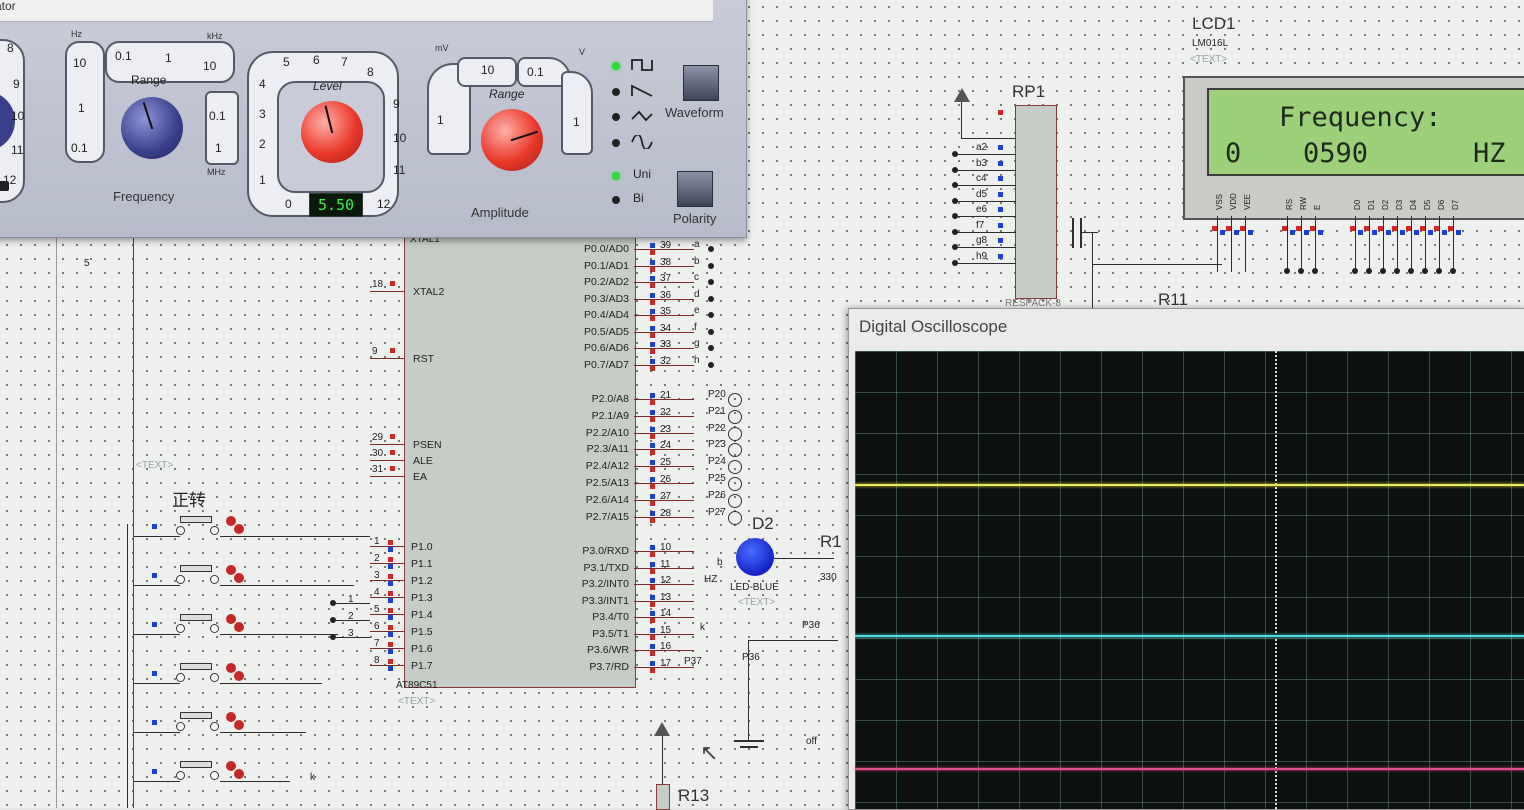 Image resolution: width=1524 pixels, height=810 pixels. What do you see at coordinates (396, 104) in the screenshot?
I see `level-scale-mark: 9` at bounding box center [396, 104].